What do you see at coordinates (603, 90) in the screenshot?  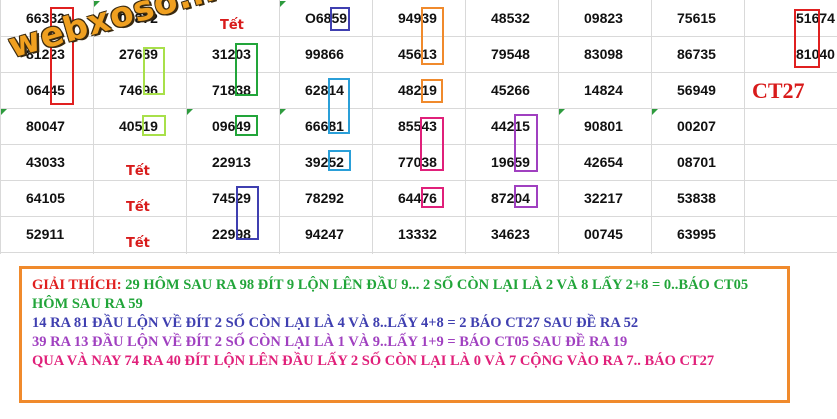 I see `result-cell: 14824` at bounding box center [603, 90].